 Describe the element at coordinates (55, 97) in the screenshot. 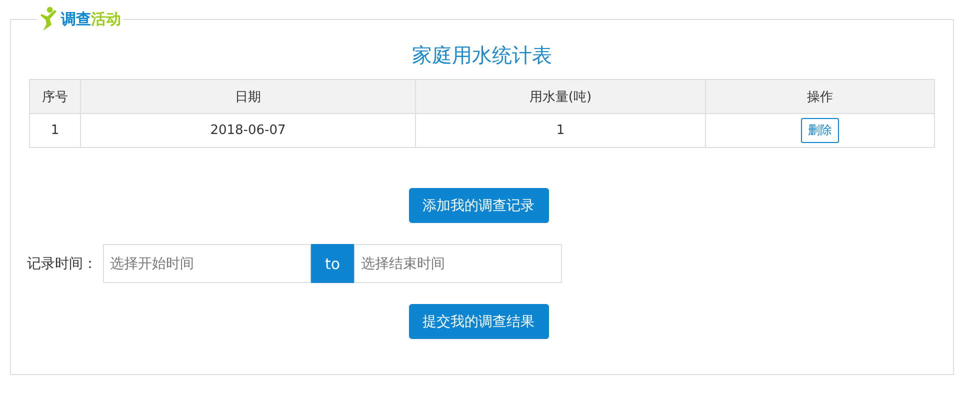

I see `column-header: 序号` at that location.